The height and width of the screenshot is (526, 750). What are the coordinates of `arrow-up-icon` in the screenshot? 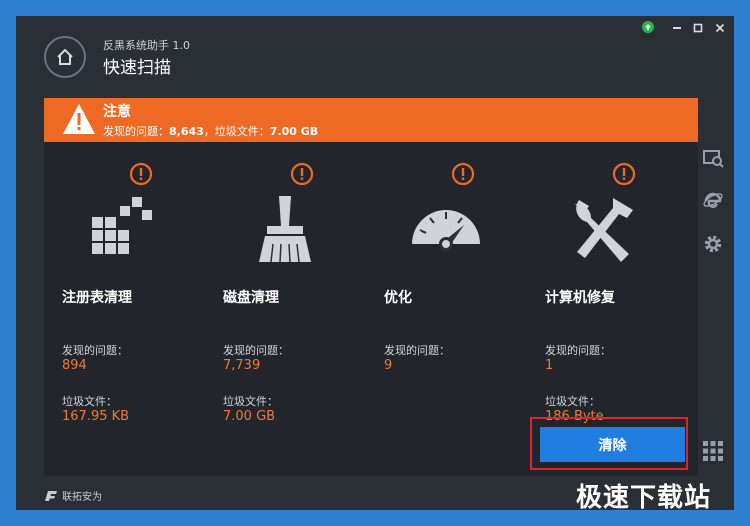 It's located at (648, 27).